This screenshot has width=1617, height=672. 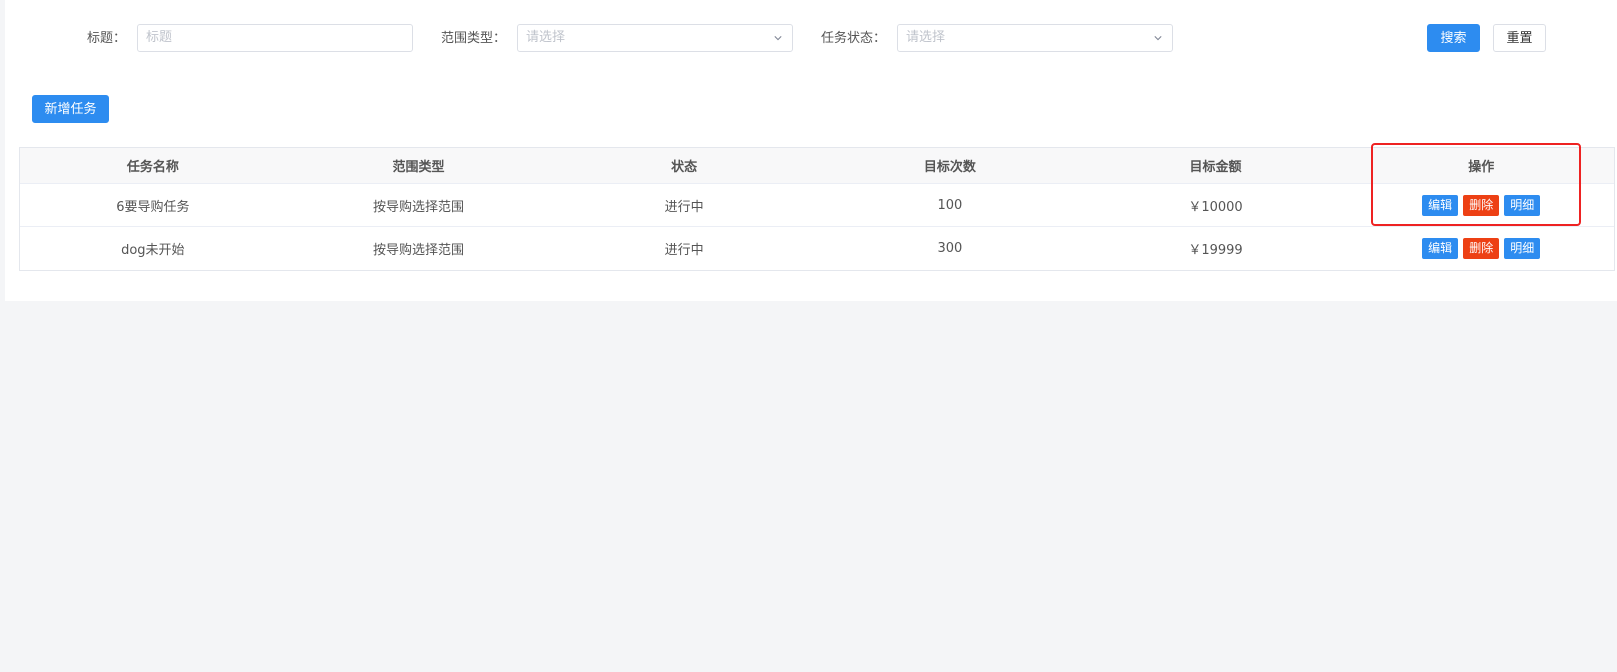 What do you see at coordinates (1519, 38) in the screenshot?
I see `reset-button: 重置` at bounding box center [1519, 38].